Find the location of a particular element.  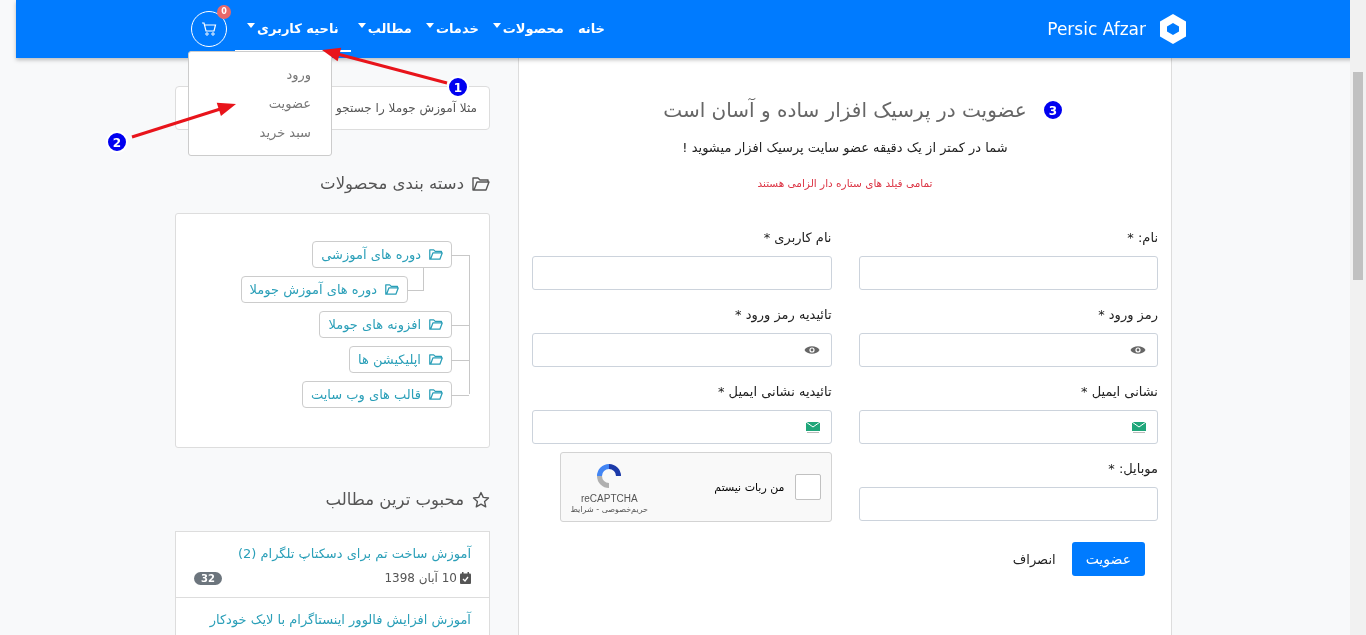

field-label: نام: * is located at coordinates (1142, 238).